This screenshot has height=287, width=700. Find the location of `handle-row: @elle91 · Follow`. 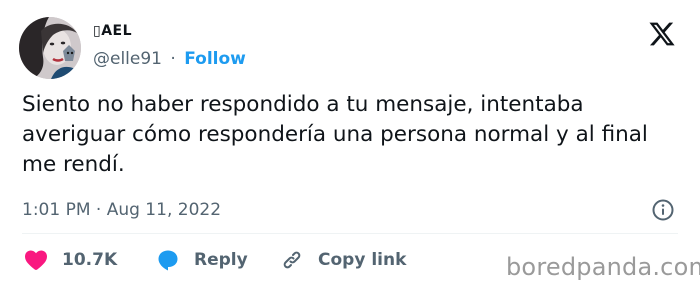

handle-row: @elle91 · Follow is located at coordinates (169, 59).